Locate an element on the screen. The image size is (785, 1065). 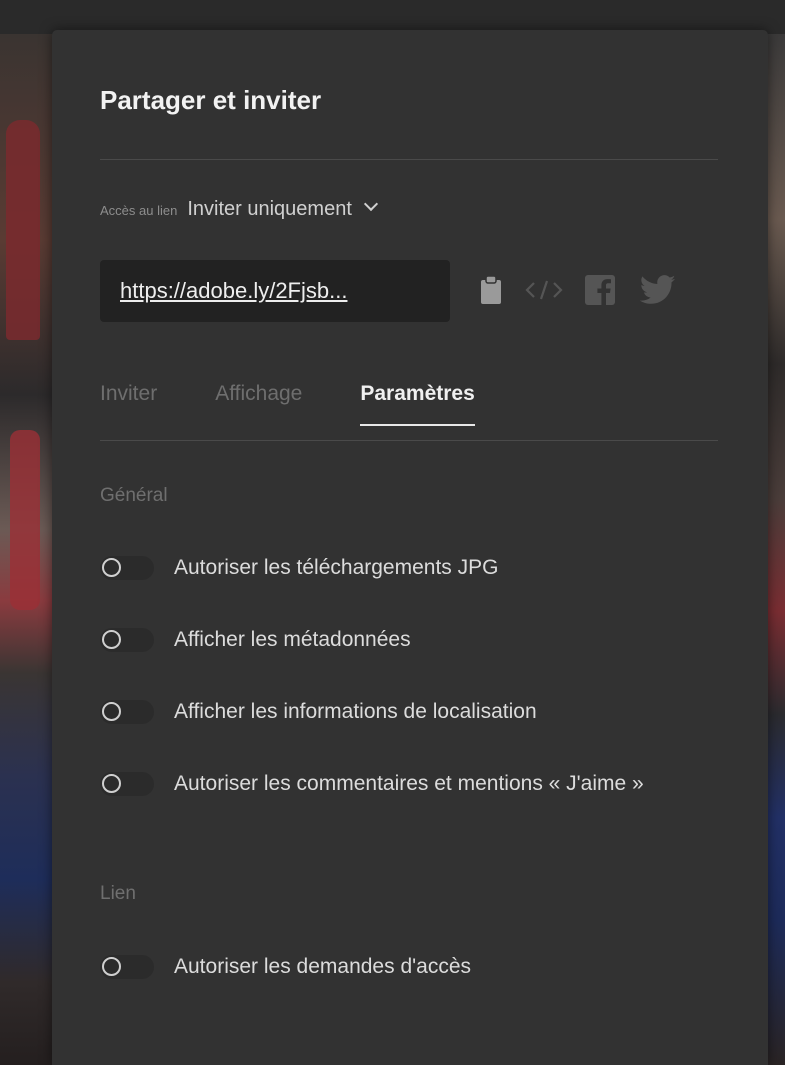
comments-likes-toggle is located at coordinates (127, 784).